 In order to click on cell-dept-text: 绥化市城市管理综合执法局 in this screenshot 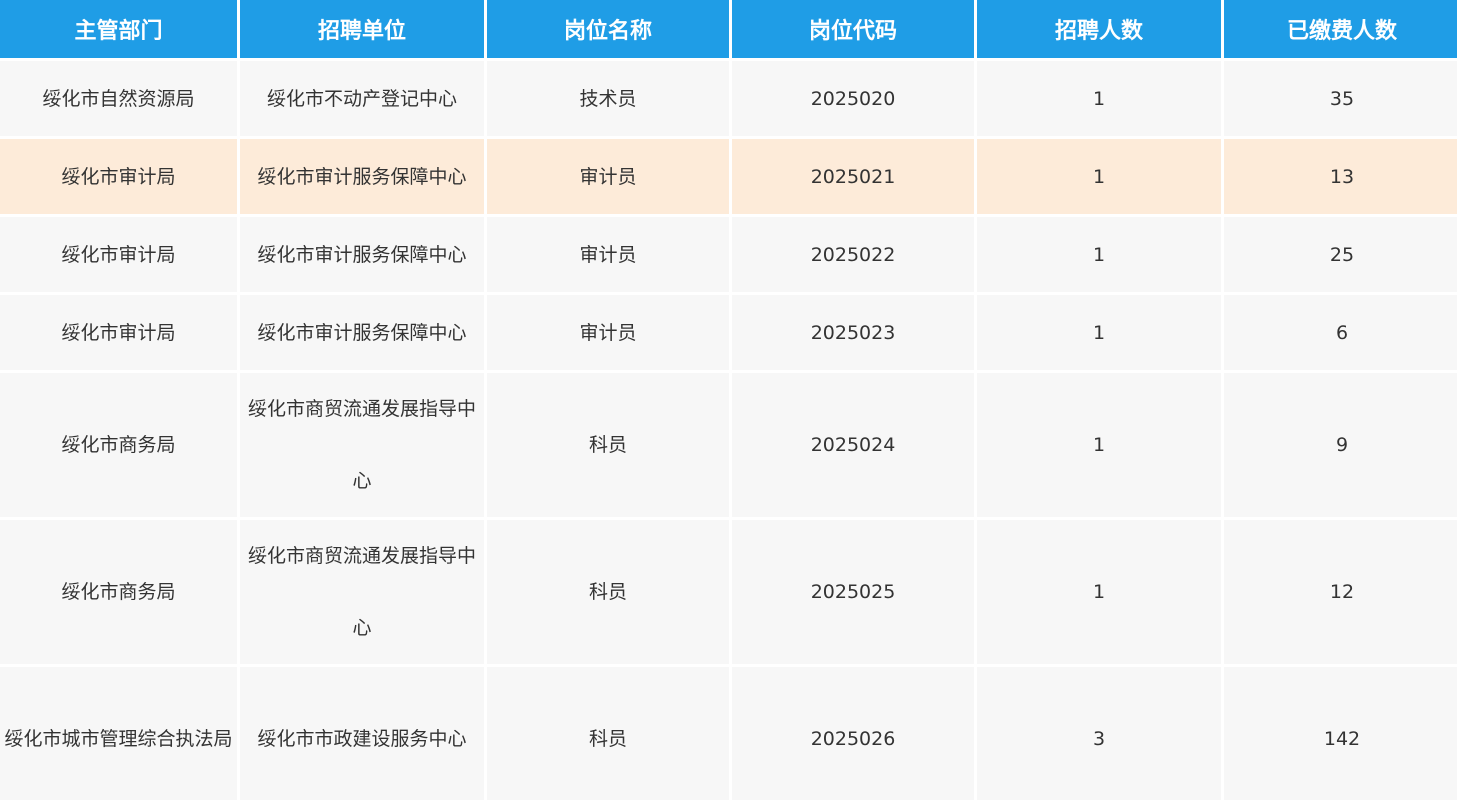, I will do `click(118, 738)`.